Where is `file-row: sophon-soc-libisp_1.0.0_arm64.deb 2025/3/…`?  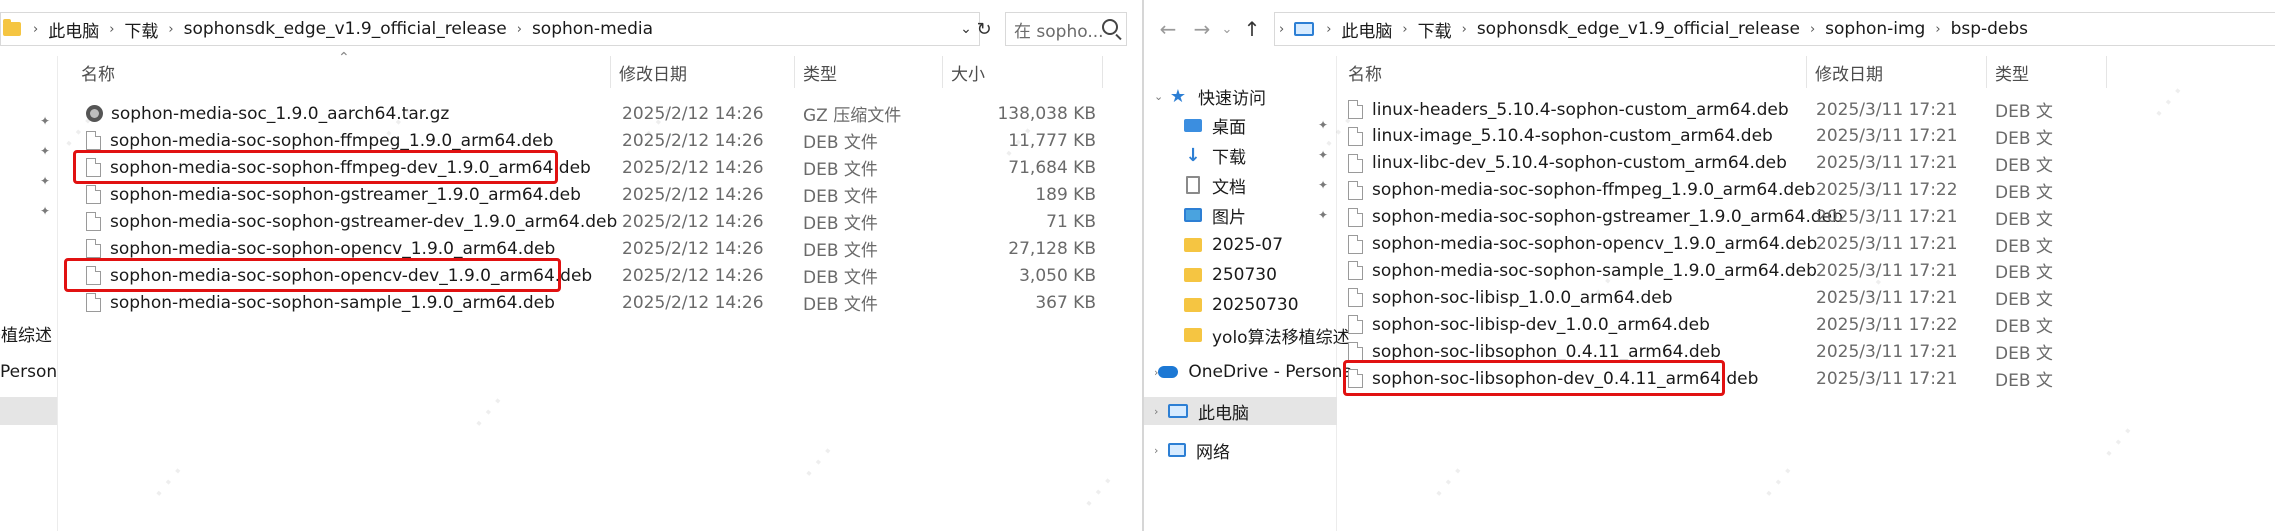
file-row: sophon-soc-libisp_1.0.0_arm64.deb 2025/3/… is located at coordinates (1807, 297).